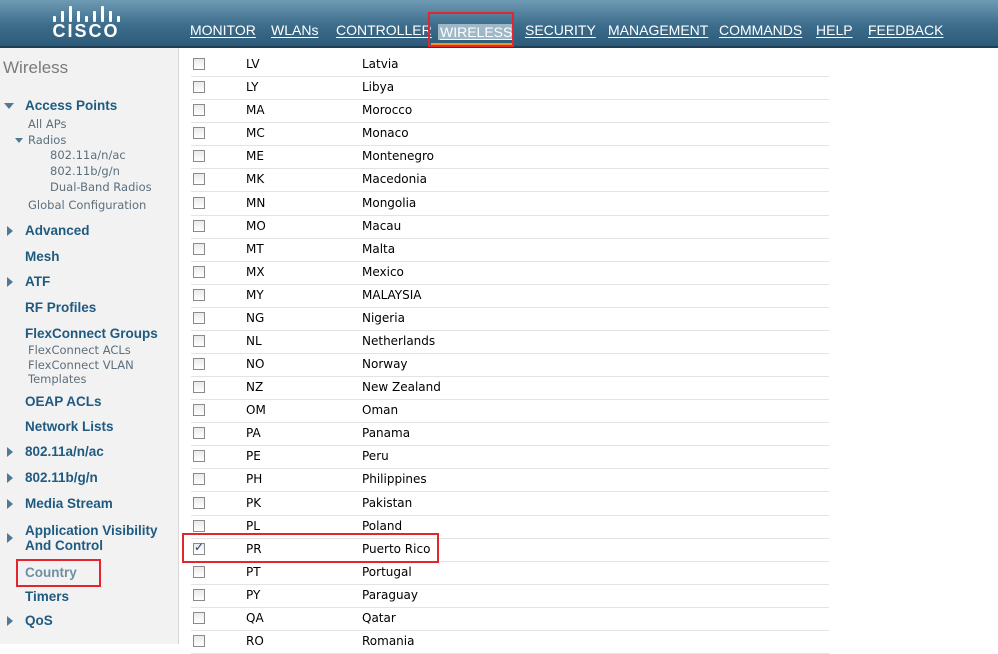 Image resolution: width=998 pixels, height=654 pixels. What do you see at coordinates (255, 364) in the screenshot?
I see `country-code: NO` at bounding box center [255, 364].